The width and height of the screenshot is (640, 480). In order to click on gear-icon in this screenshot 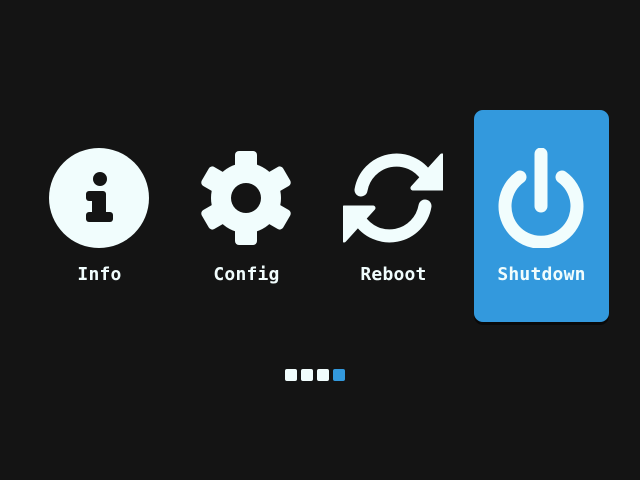, I will do `click(246, 198)`.